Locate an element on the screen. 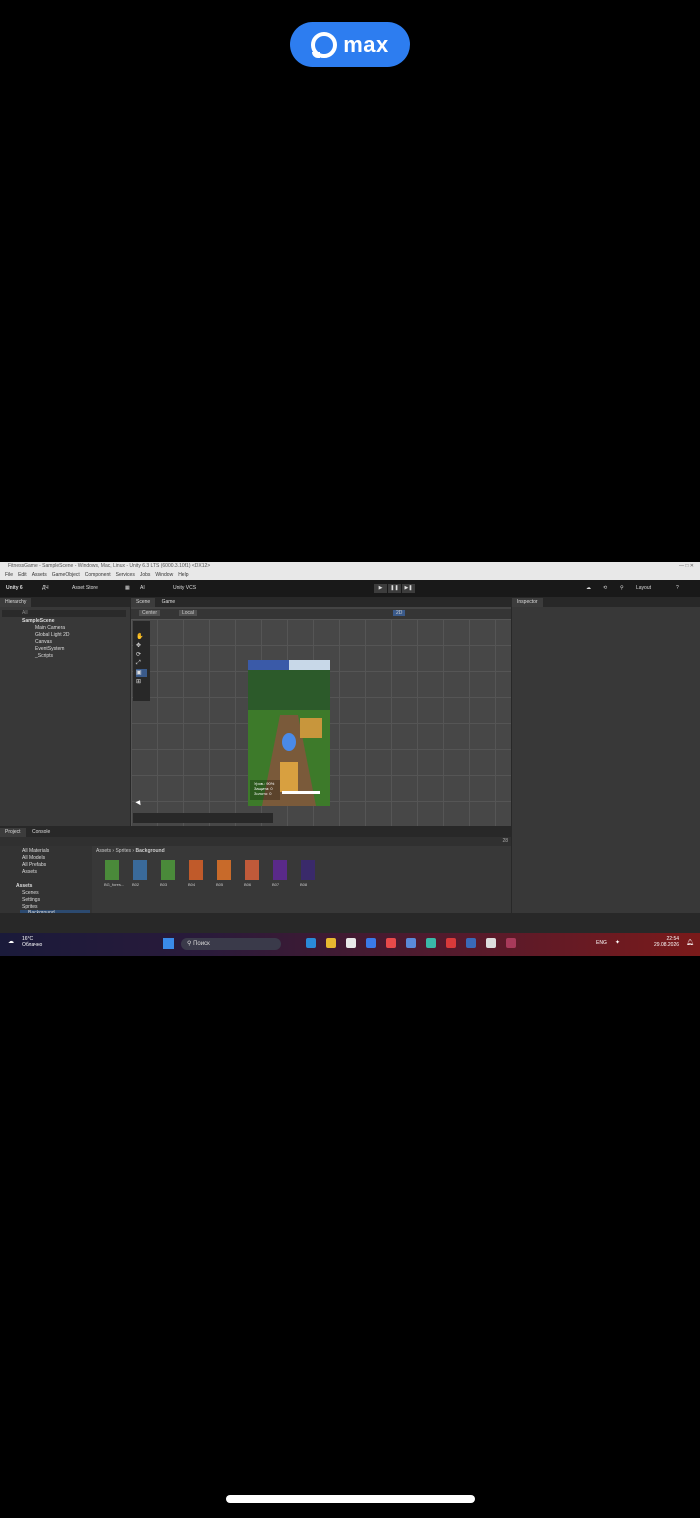 This screenshot has width=700, height=1518. asset-thumbnail: B02 is located at coordinates (145, 875).